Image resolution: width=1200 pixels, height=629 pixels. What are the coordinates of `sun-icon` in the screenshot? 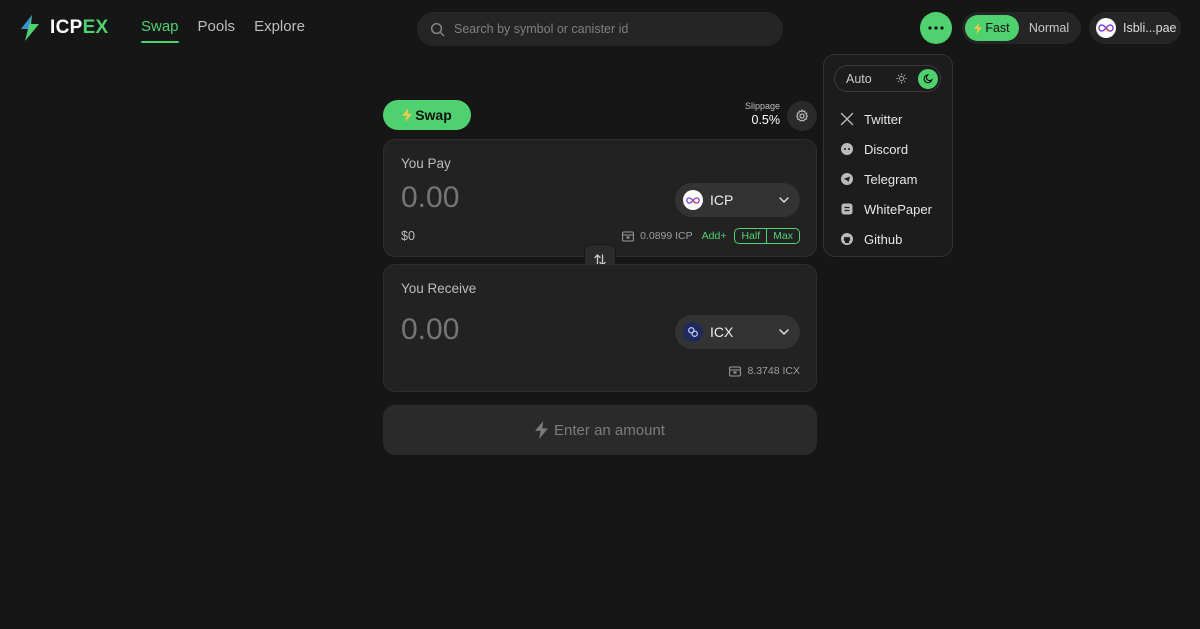 It's located at (901, 78).